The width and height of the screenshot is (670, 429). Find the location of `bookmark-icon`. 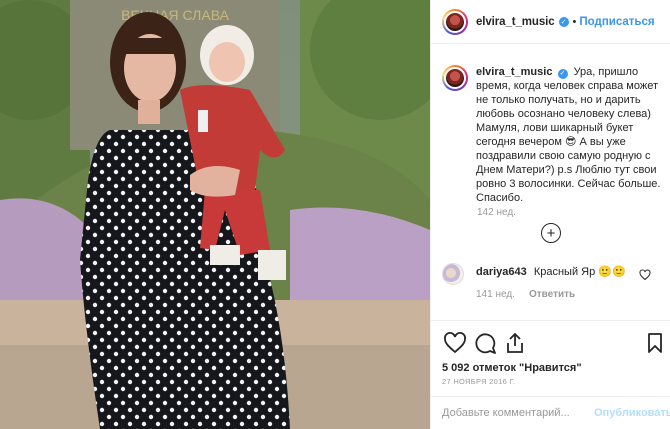

bookmark-icon is located at coordinates (655, 343).